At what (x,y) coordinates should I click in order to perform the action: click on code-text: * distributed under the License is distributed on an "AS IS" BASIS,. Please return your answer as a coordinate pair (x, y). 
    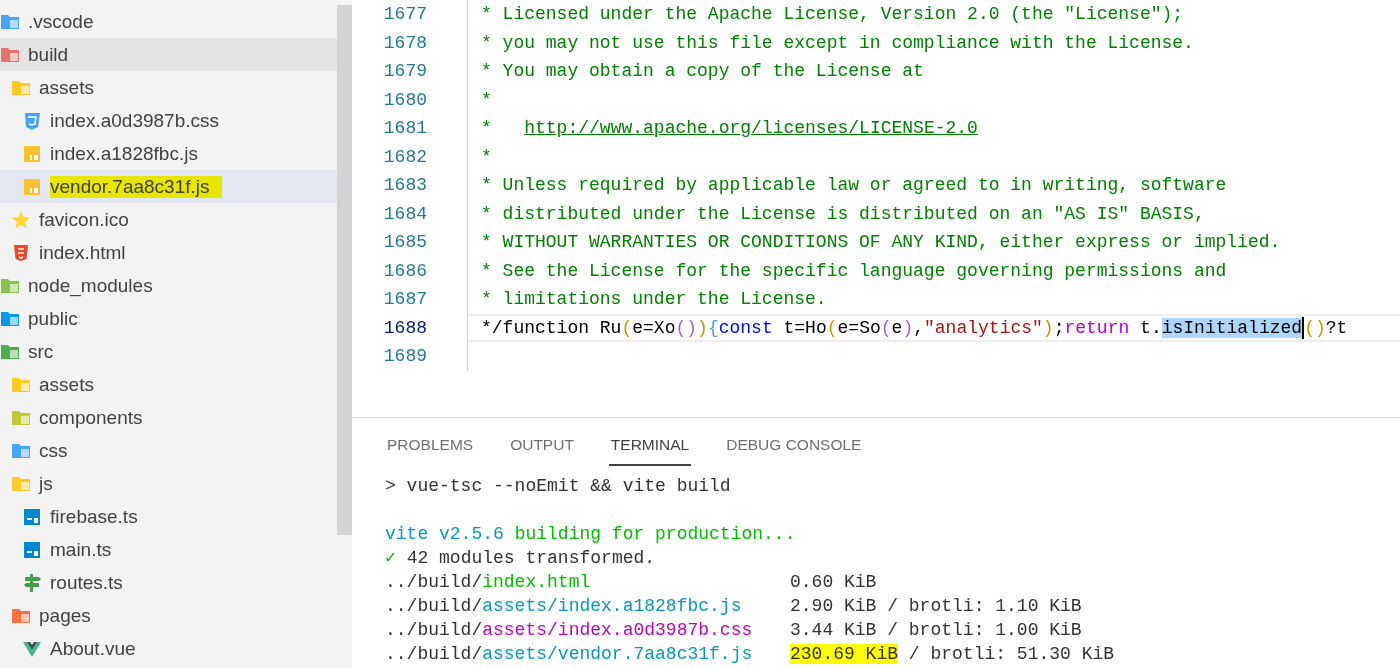
    Looking at the image, I should click on (843, 213).